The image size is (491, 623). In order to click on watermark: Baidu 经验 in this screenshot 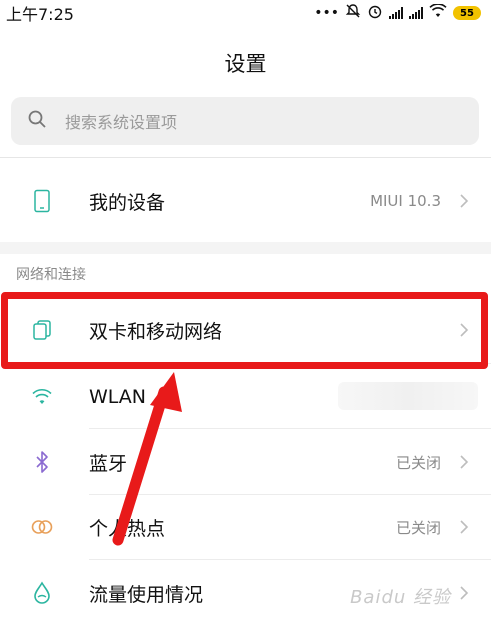, I will do `click(400, 597)`.